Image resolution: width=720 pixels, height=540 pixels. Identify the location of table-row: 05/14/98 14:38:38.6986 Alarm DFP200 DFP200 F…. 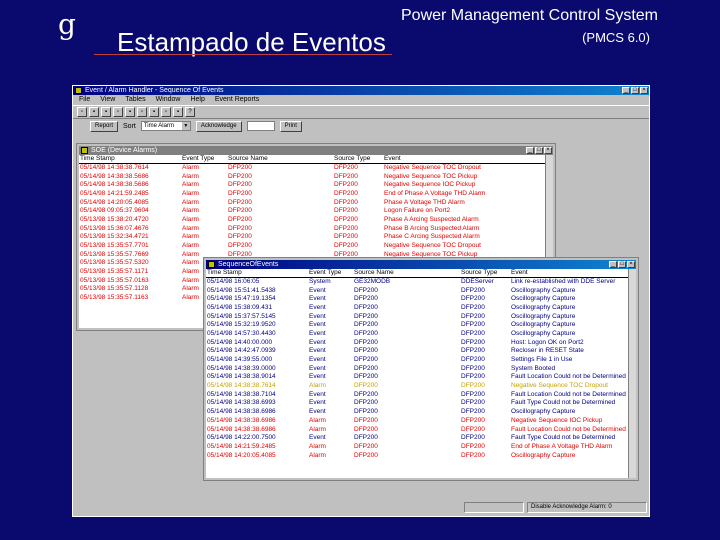
(418, 429).